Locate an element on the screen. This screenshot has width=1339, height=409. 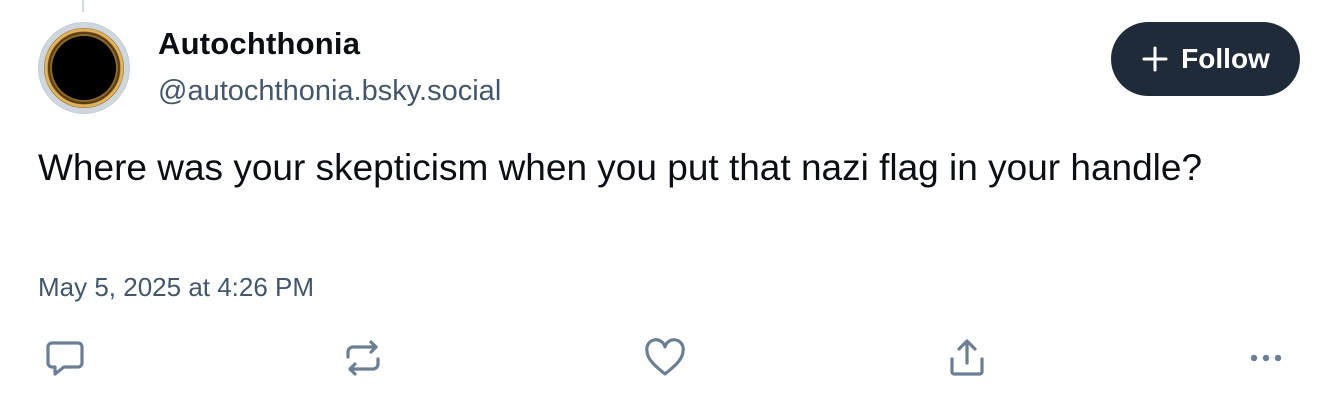
author-handle: @autochthonia.bsky.social is located at coordinates (329, 91).